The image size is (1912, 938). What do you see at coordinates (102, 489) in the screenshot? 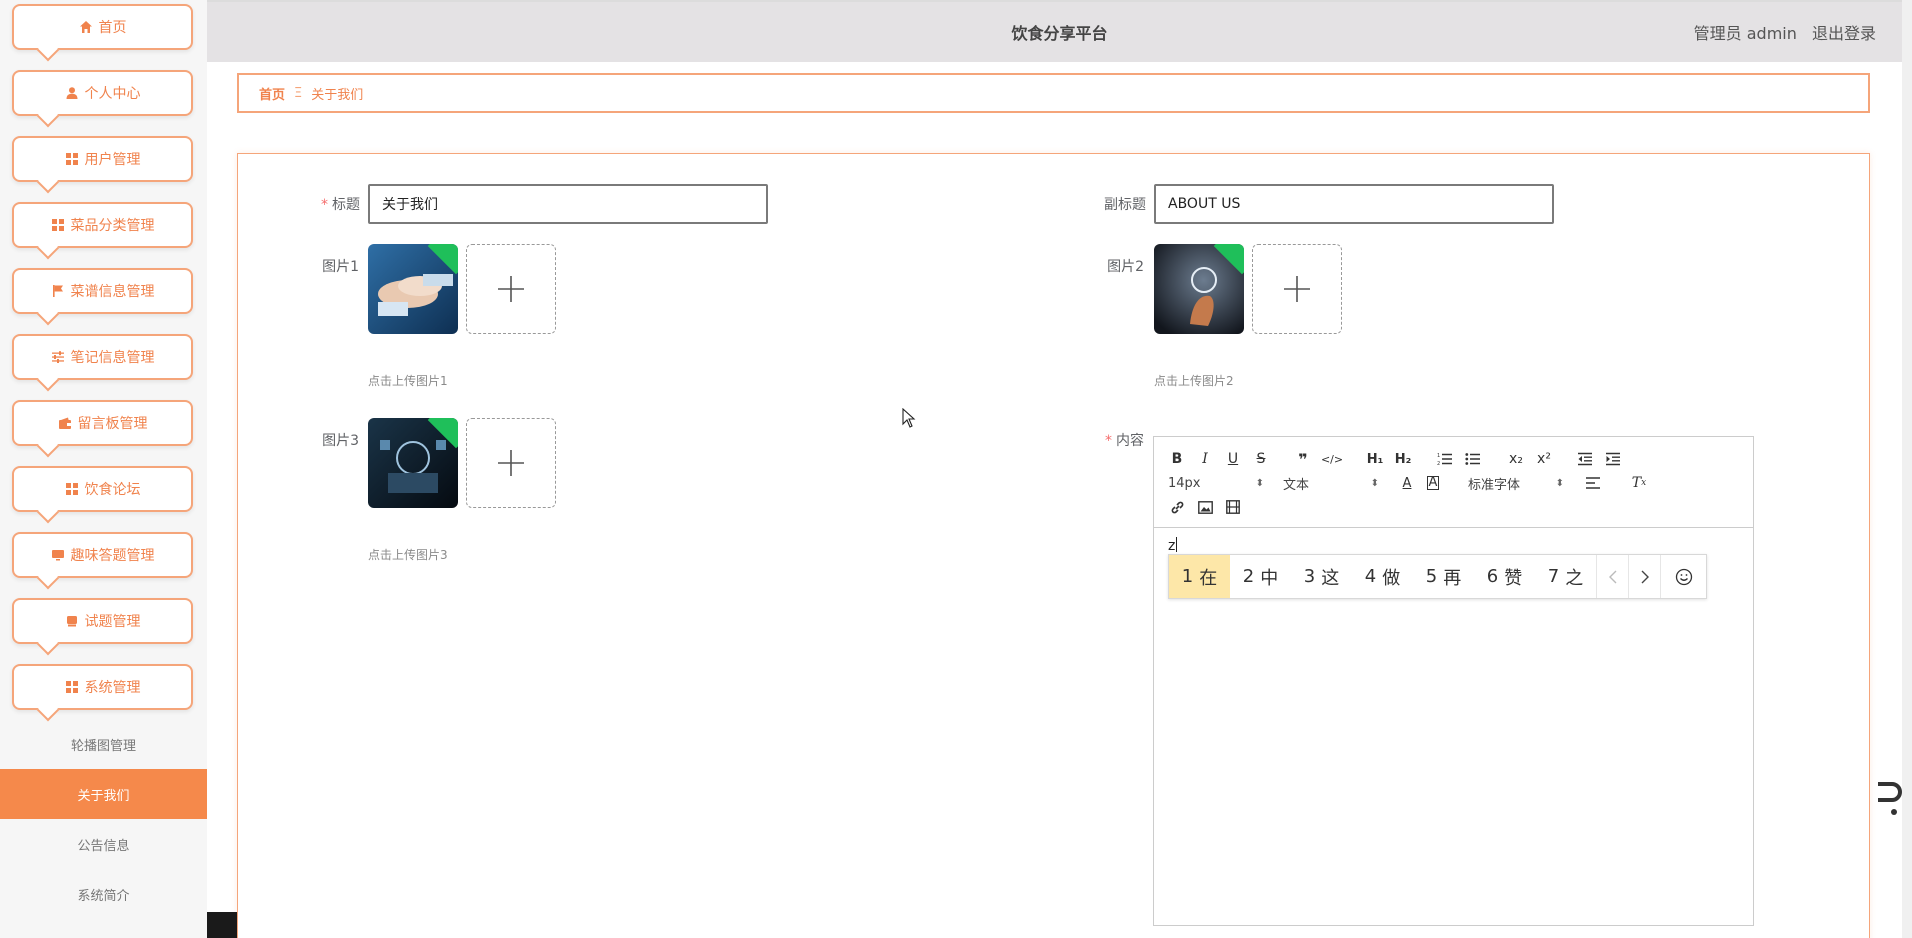
I see `sidebar-item-diet-forum: 饮食论坛` at bounding box center [102, 489].